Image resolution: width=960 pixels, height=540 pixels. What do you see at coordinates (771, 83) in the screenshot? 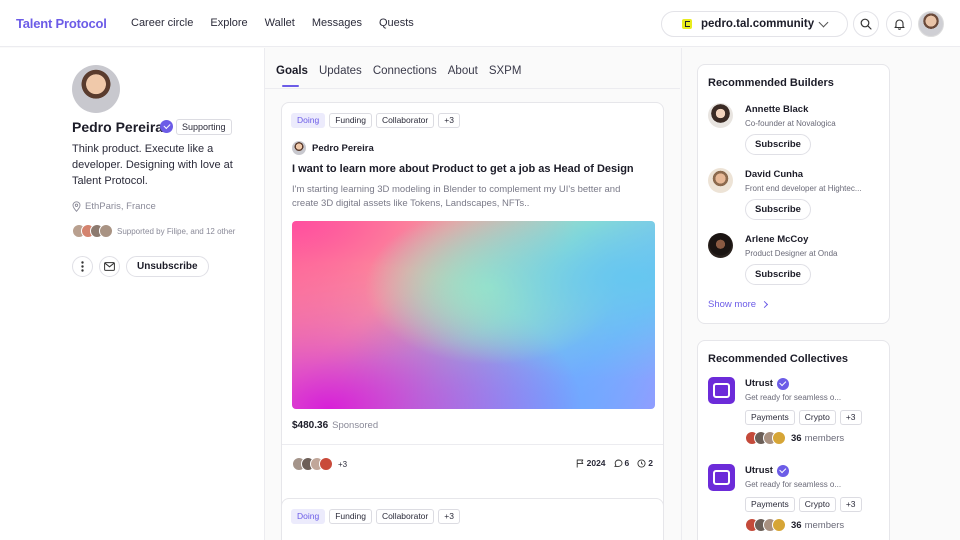
I see `builders-title: Recommended Builders` at bounding box center [771, 83].